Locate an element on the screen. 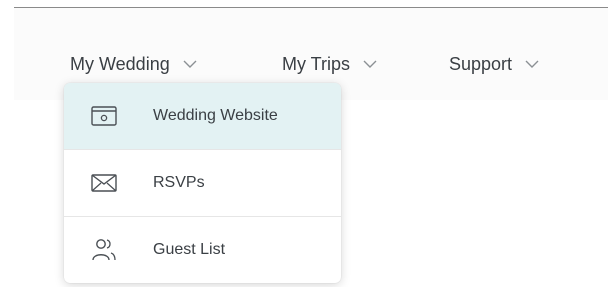 This screenshot has height=287, width=608. nav-my-wedding: My Wedding is located at coordinates (134, 64).